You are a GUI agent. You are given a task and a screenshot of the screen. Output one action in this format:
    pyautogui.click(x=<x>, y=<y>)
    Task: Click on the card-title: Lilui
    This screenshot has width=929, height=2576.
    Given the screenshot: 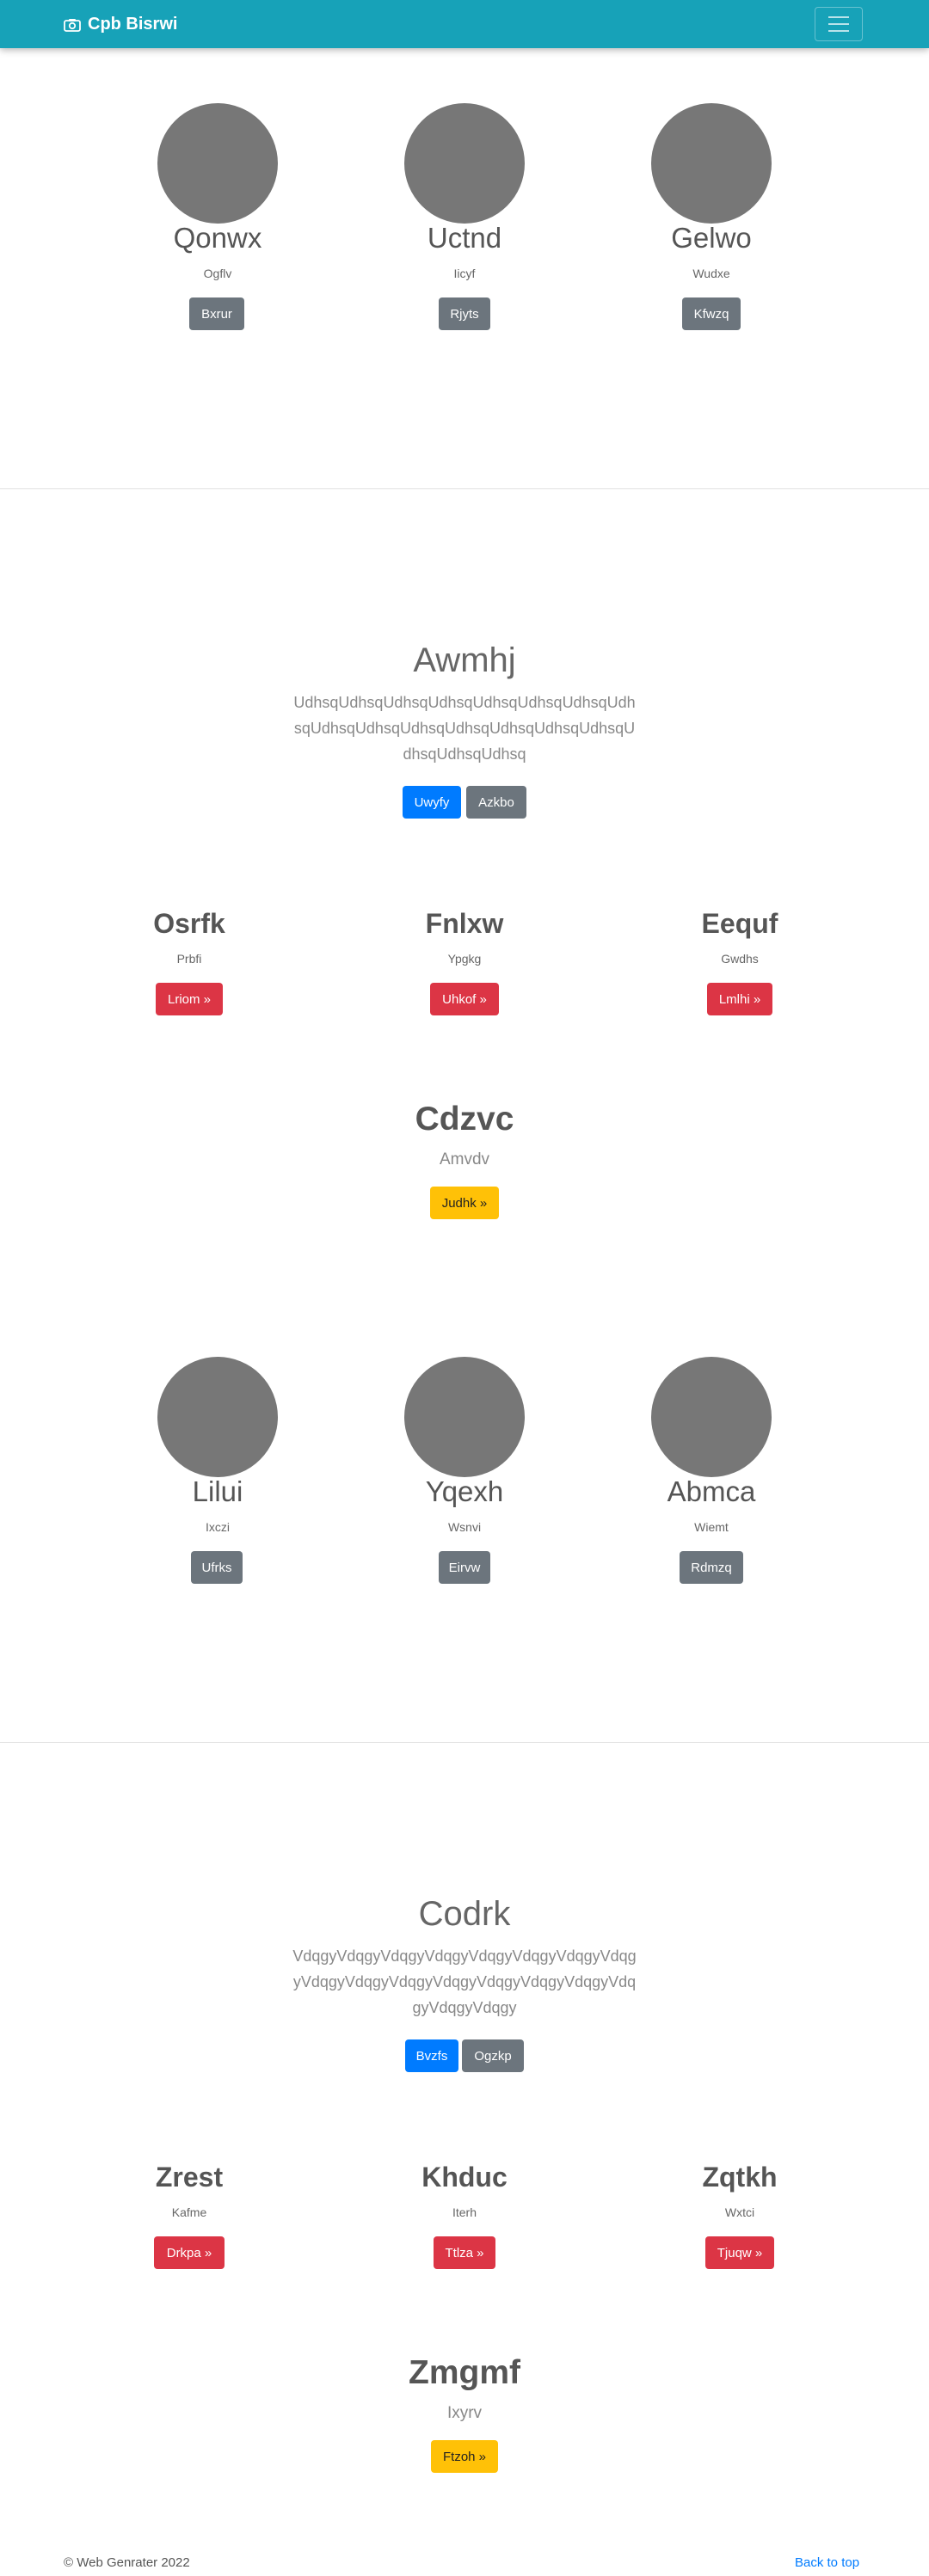 What is the action you would take?
    pyautogui.click(x=217, y=1491)
    